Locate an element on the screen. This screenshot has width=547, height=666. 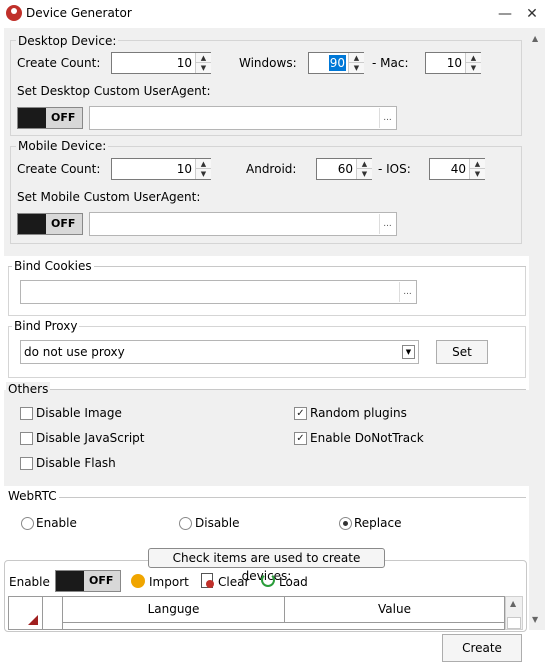
table-scroll-thumb is located at coordinates (514, 623).